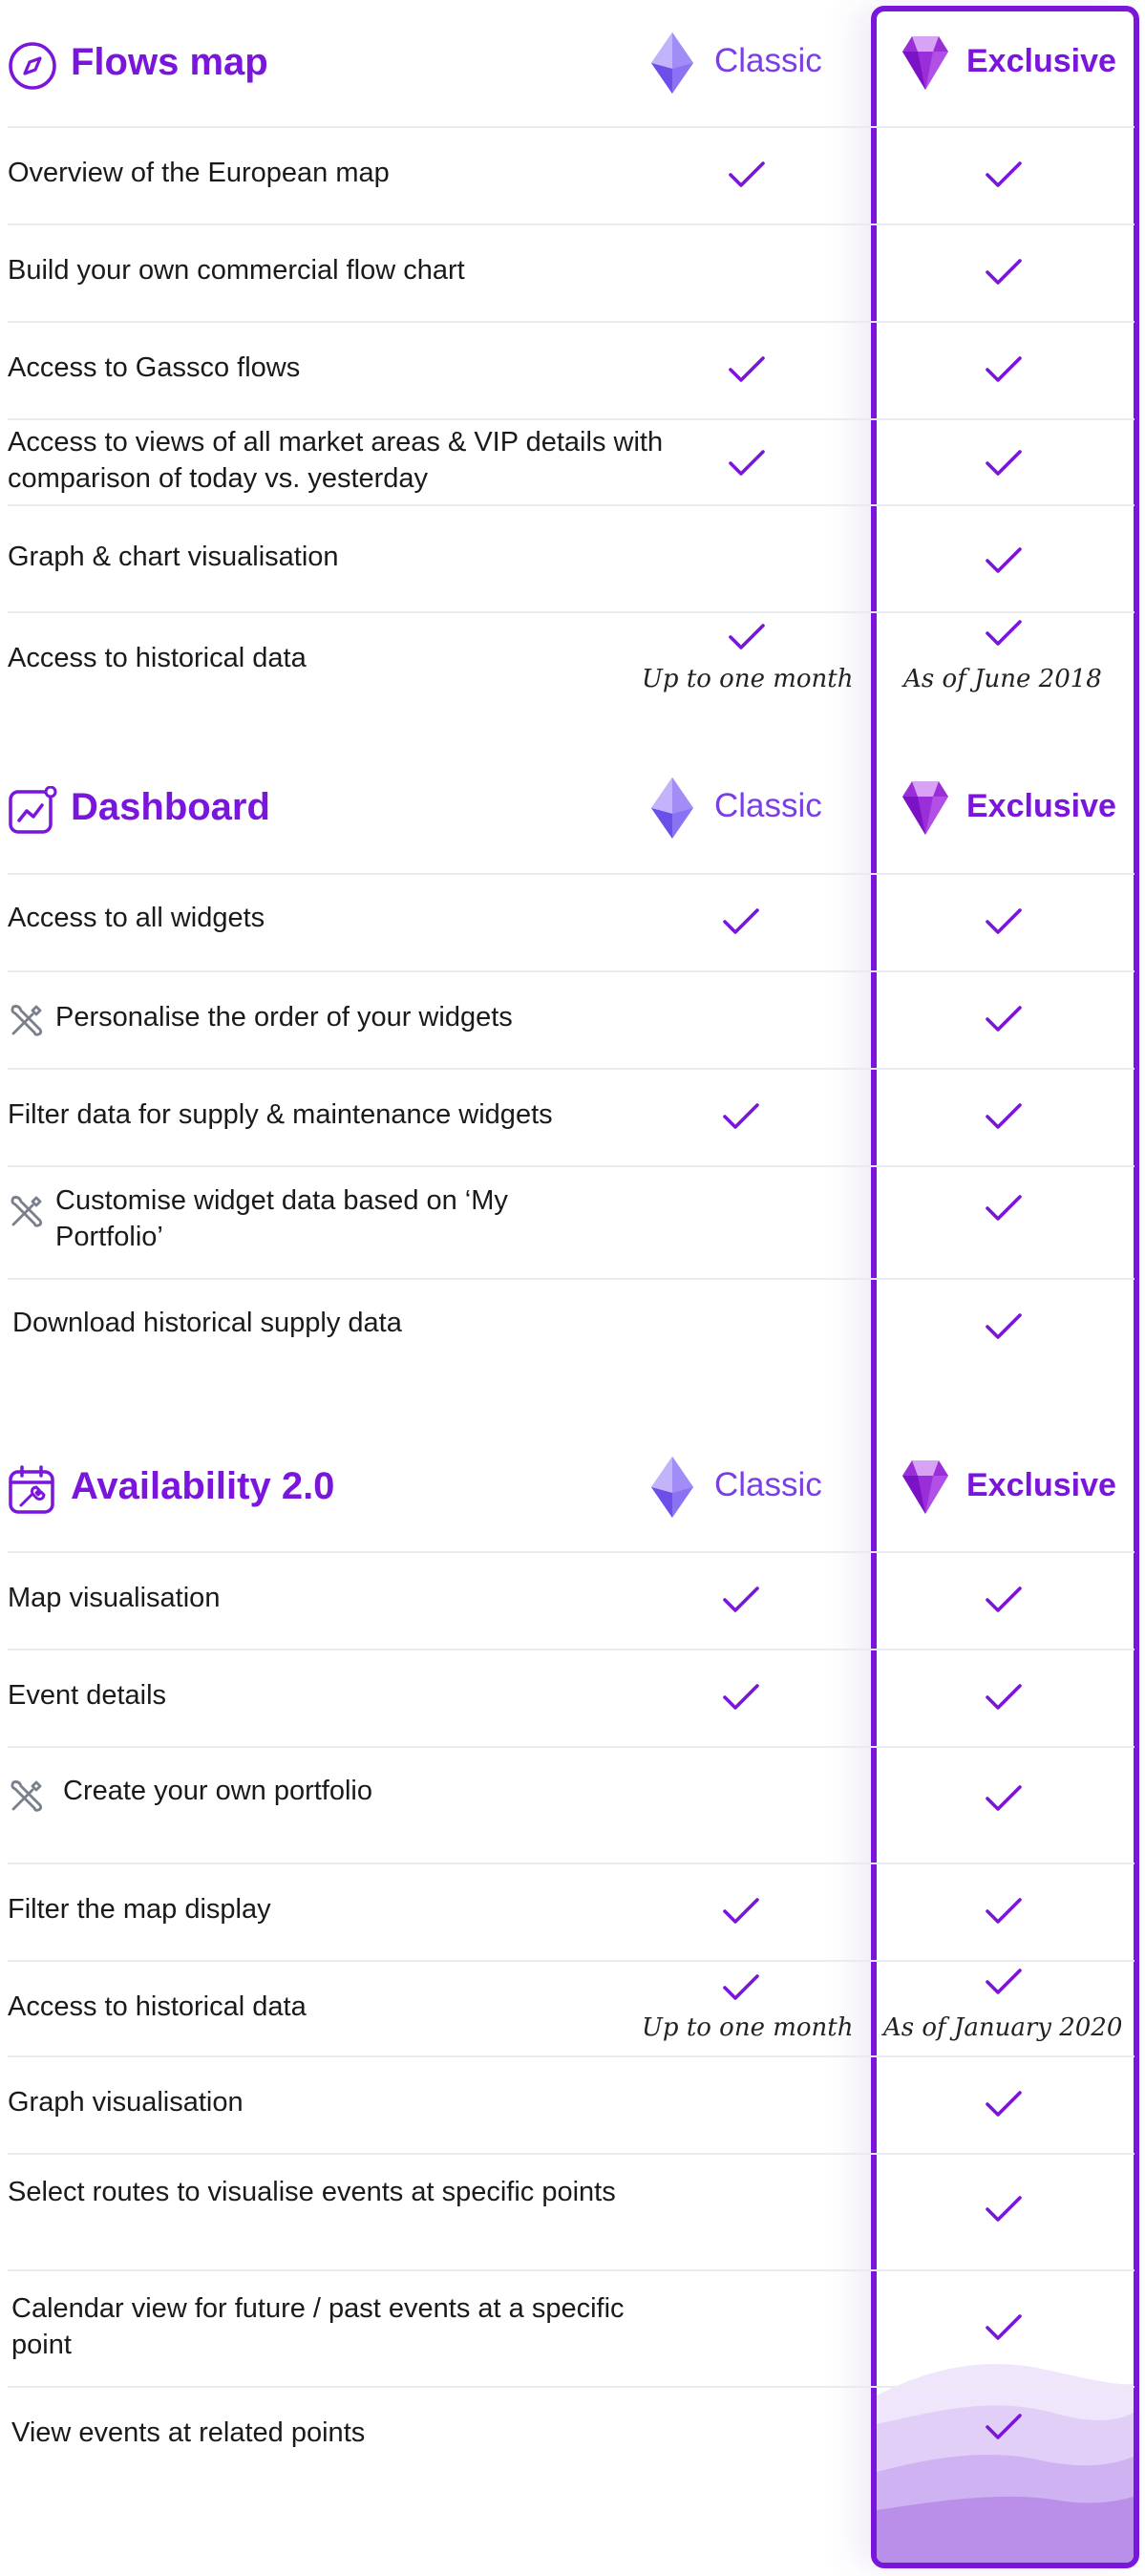 This screenshot has width=1145, height=2576. Describe the element at coordinates (572, 272) in the screenshot. I see `feature-row: Build your own commercial flow chart` at that location.